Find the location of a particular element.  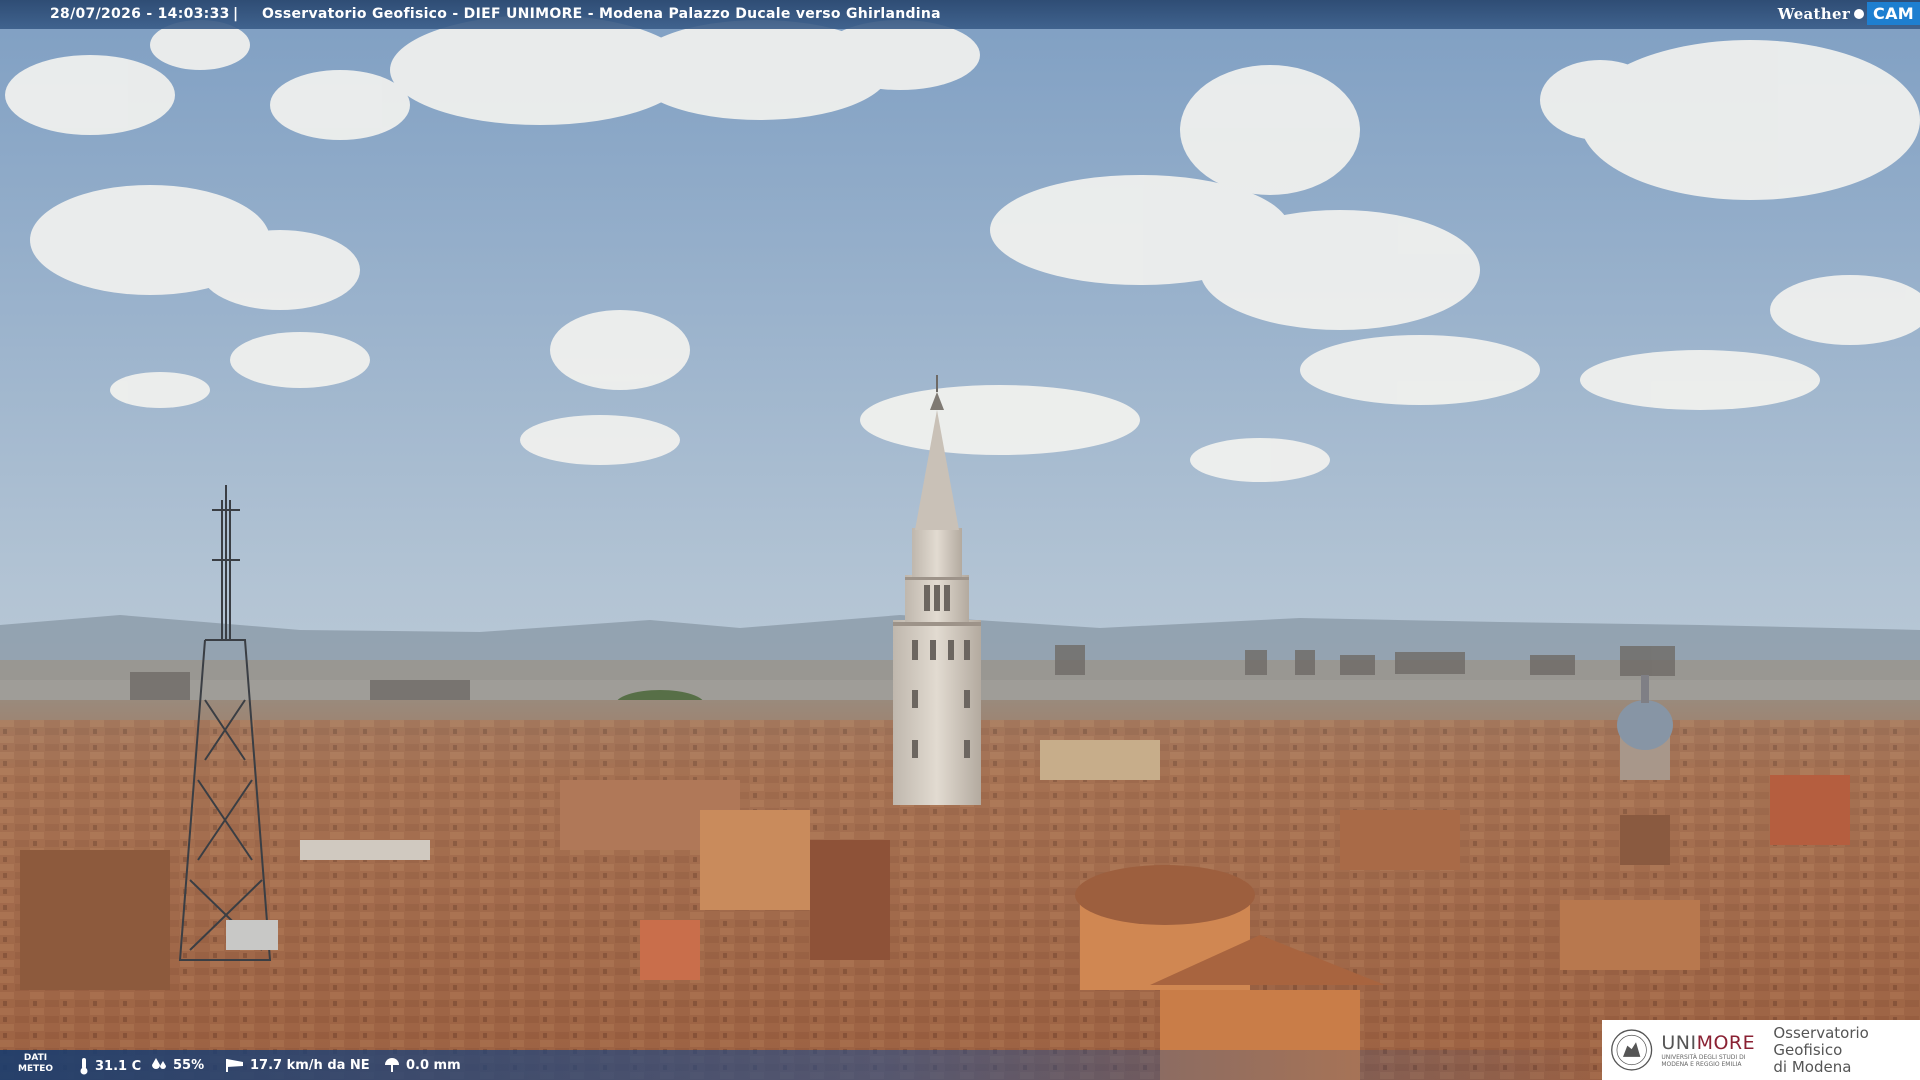

temperature-value: 31.1 C is located at coordinates (118, 1066).